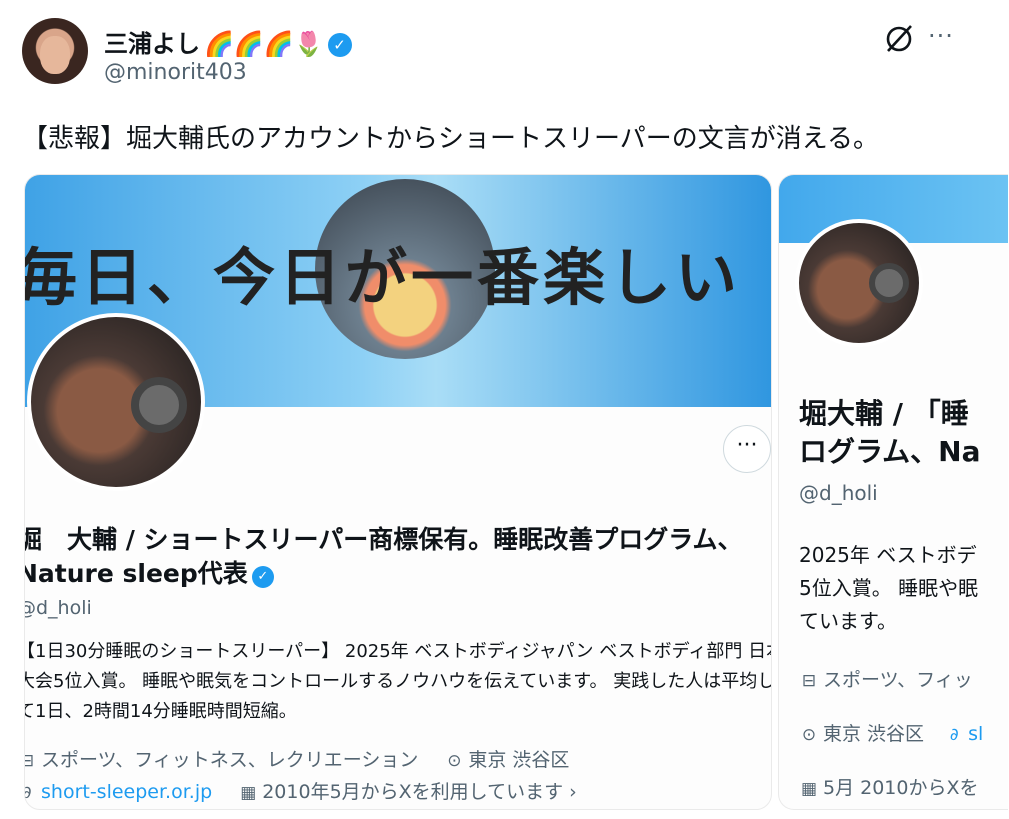 The image size is (1009, 819). I want to click on bio-line: 5位入賞。 睡眠や眠, so click(889, 588).